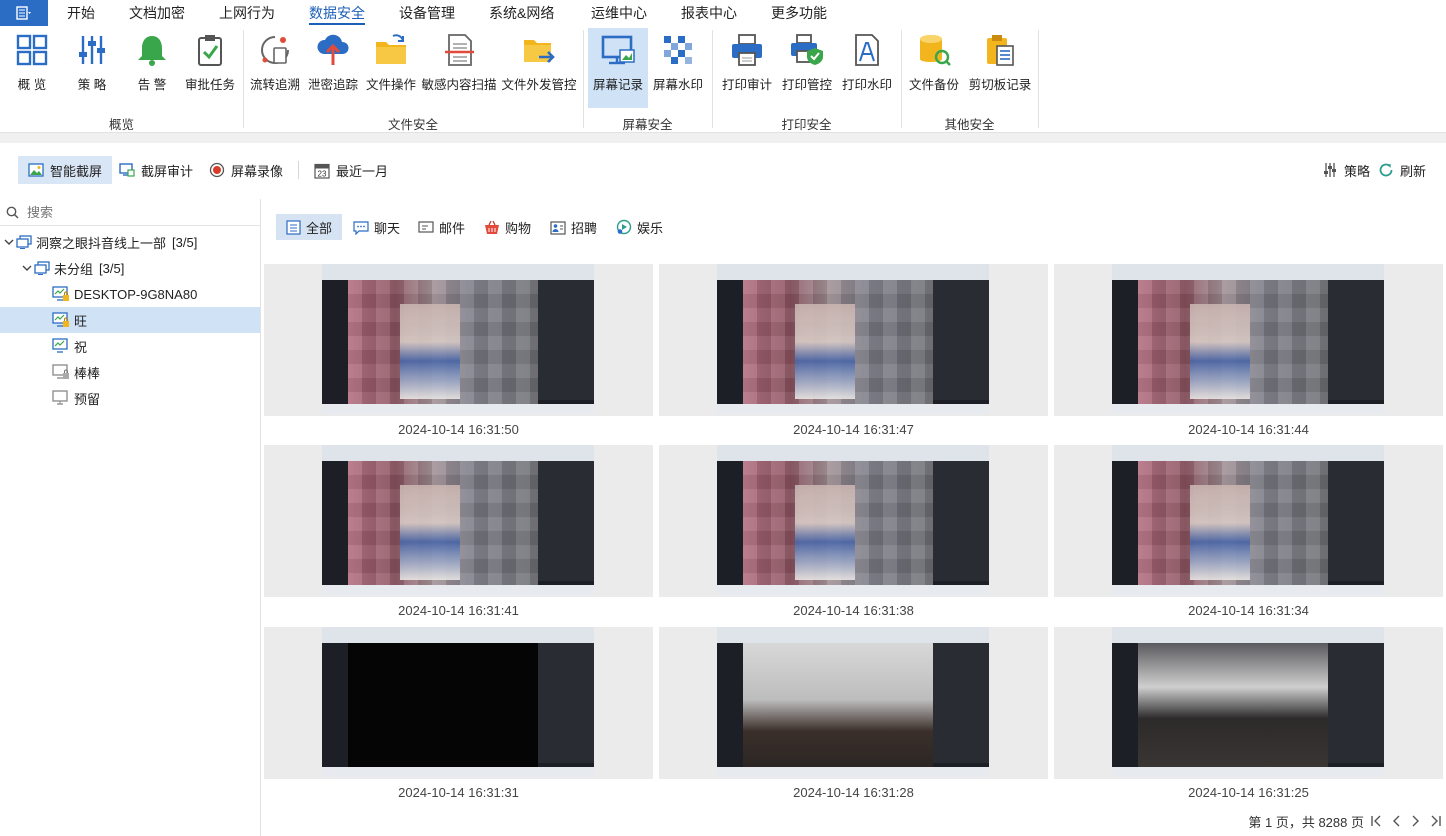 The width and height of the screenshot is (1446, 836). What do you see at coordinates (573, 227) in the screenshot?
I see `category-recruitment: 招聘` at bounding box center [573, 227].